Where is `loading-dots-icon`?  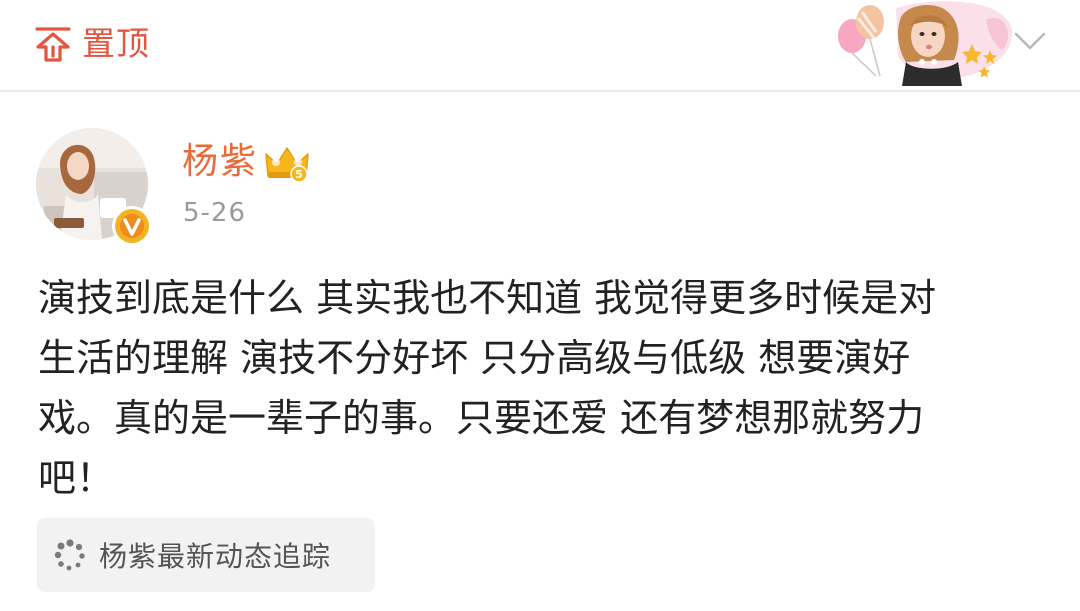 loading-dots-icon is located at coordinates (69, 555).